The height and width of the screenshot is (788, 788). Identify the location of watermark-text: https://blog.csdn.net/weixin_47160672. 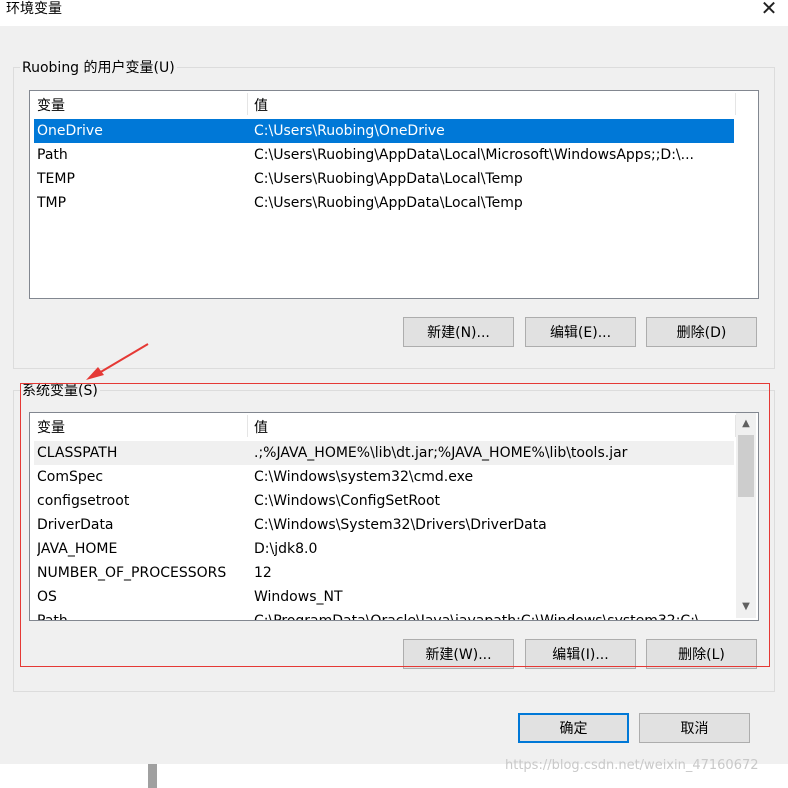
(632, 765).